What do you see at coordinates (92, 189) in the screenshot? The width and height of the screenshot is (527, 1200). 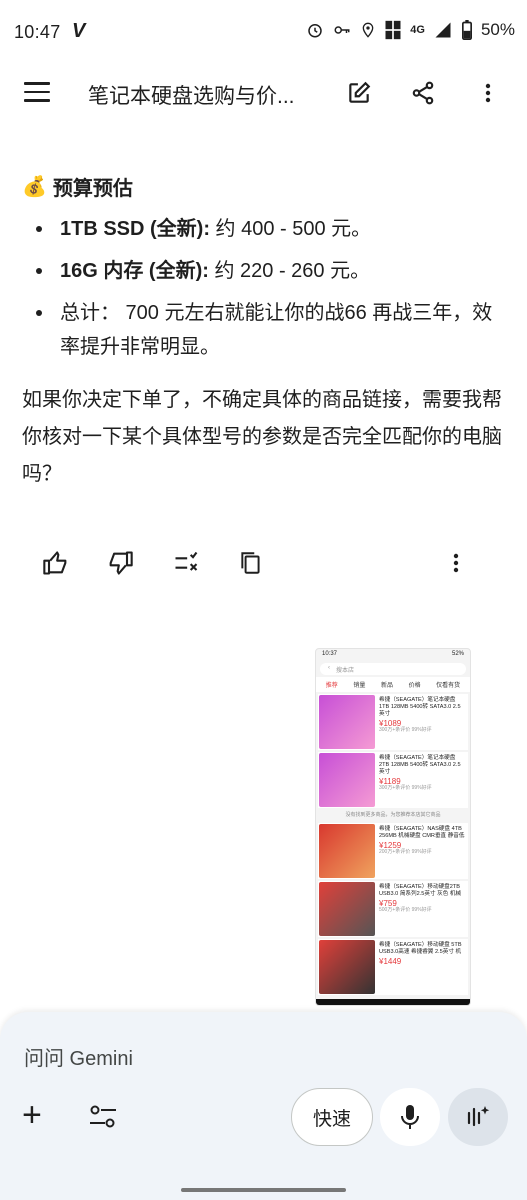 I see `section-title-text: 预算预估` at bounding box center [92, 189].